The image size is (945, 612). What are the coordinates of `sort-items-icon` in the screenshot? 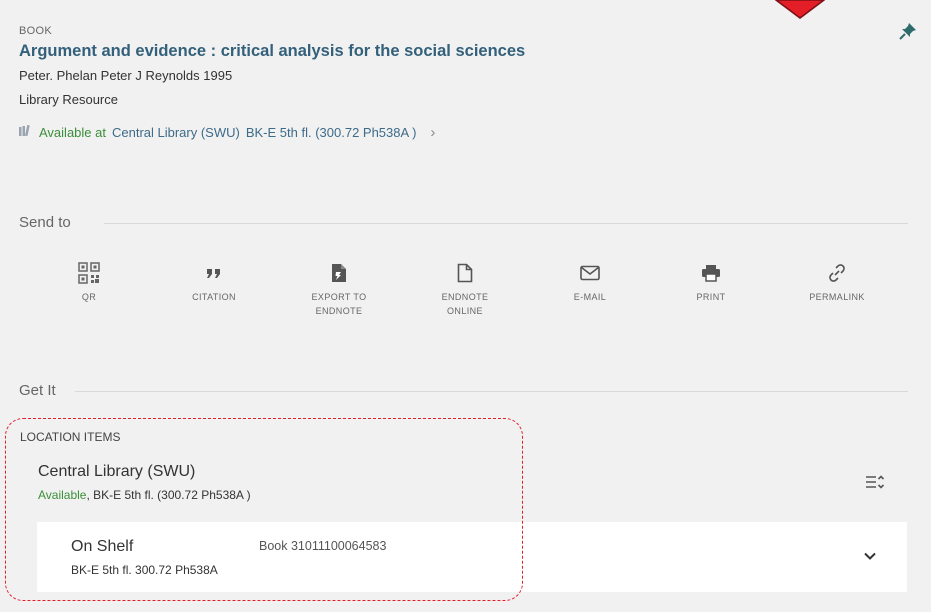 It's located at (875, 484).